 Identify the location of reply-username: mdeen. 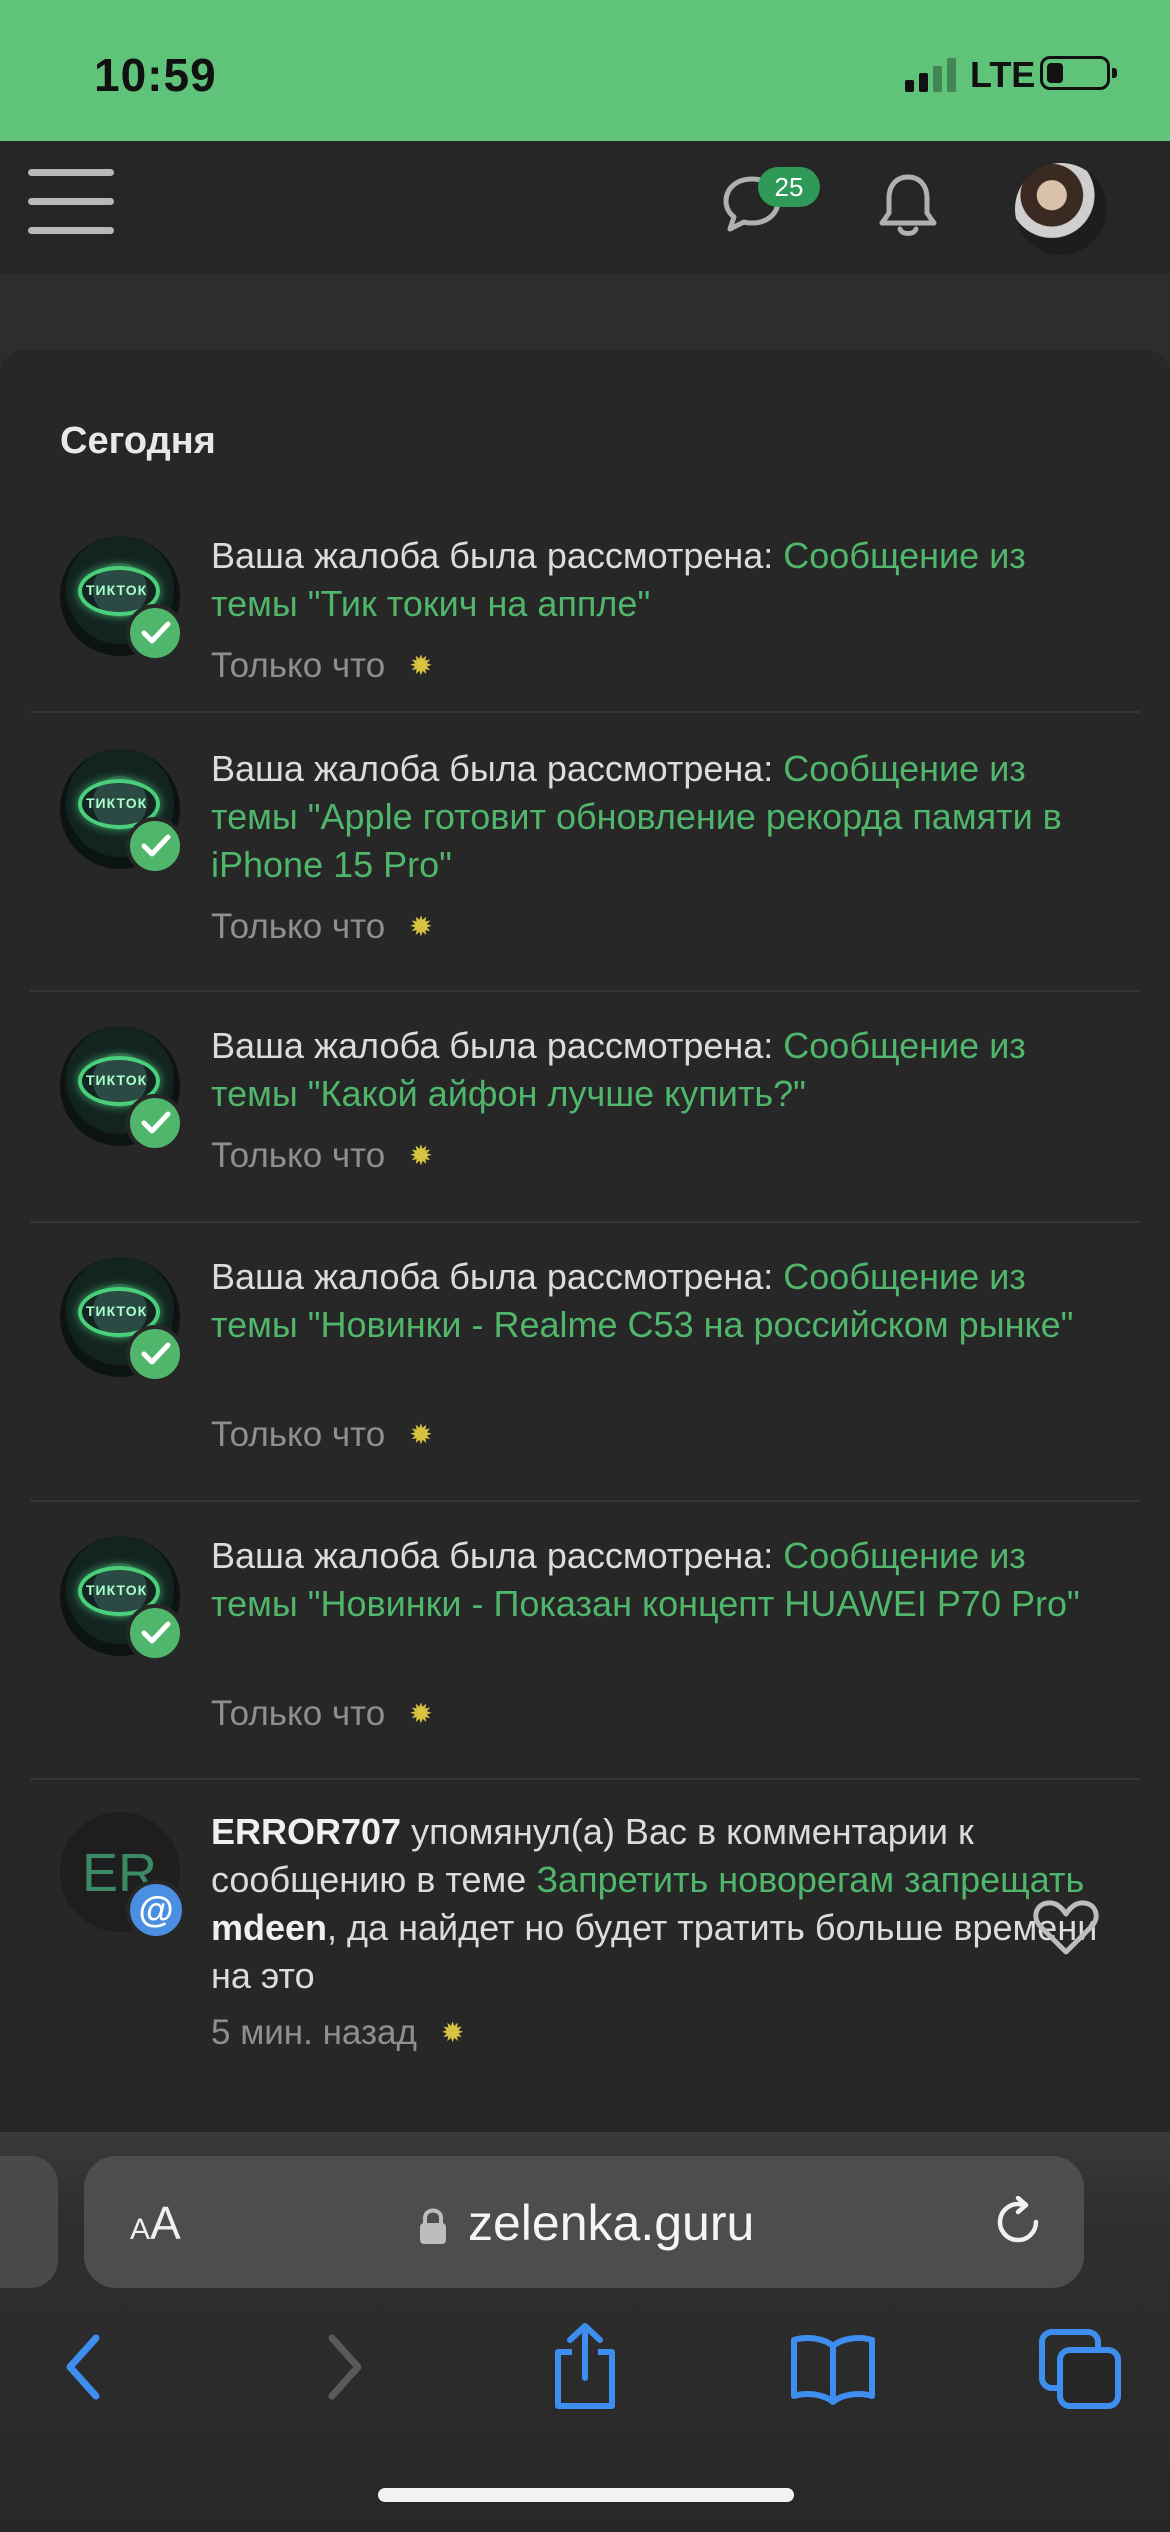
(269, 1927).